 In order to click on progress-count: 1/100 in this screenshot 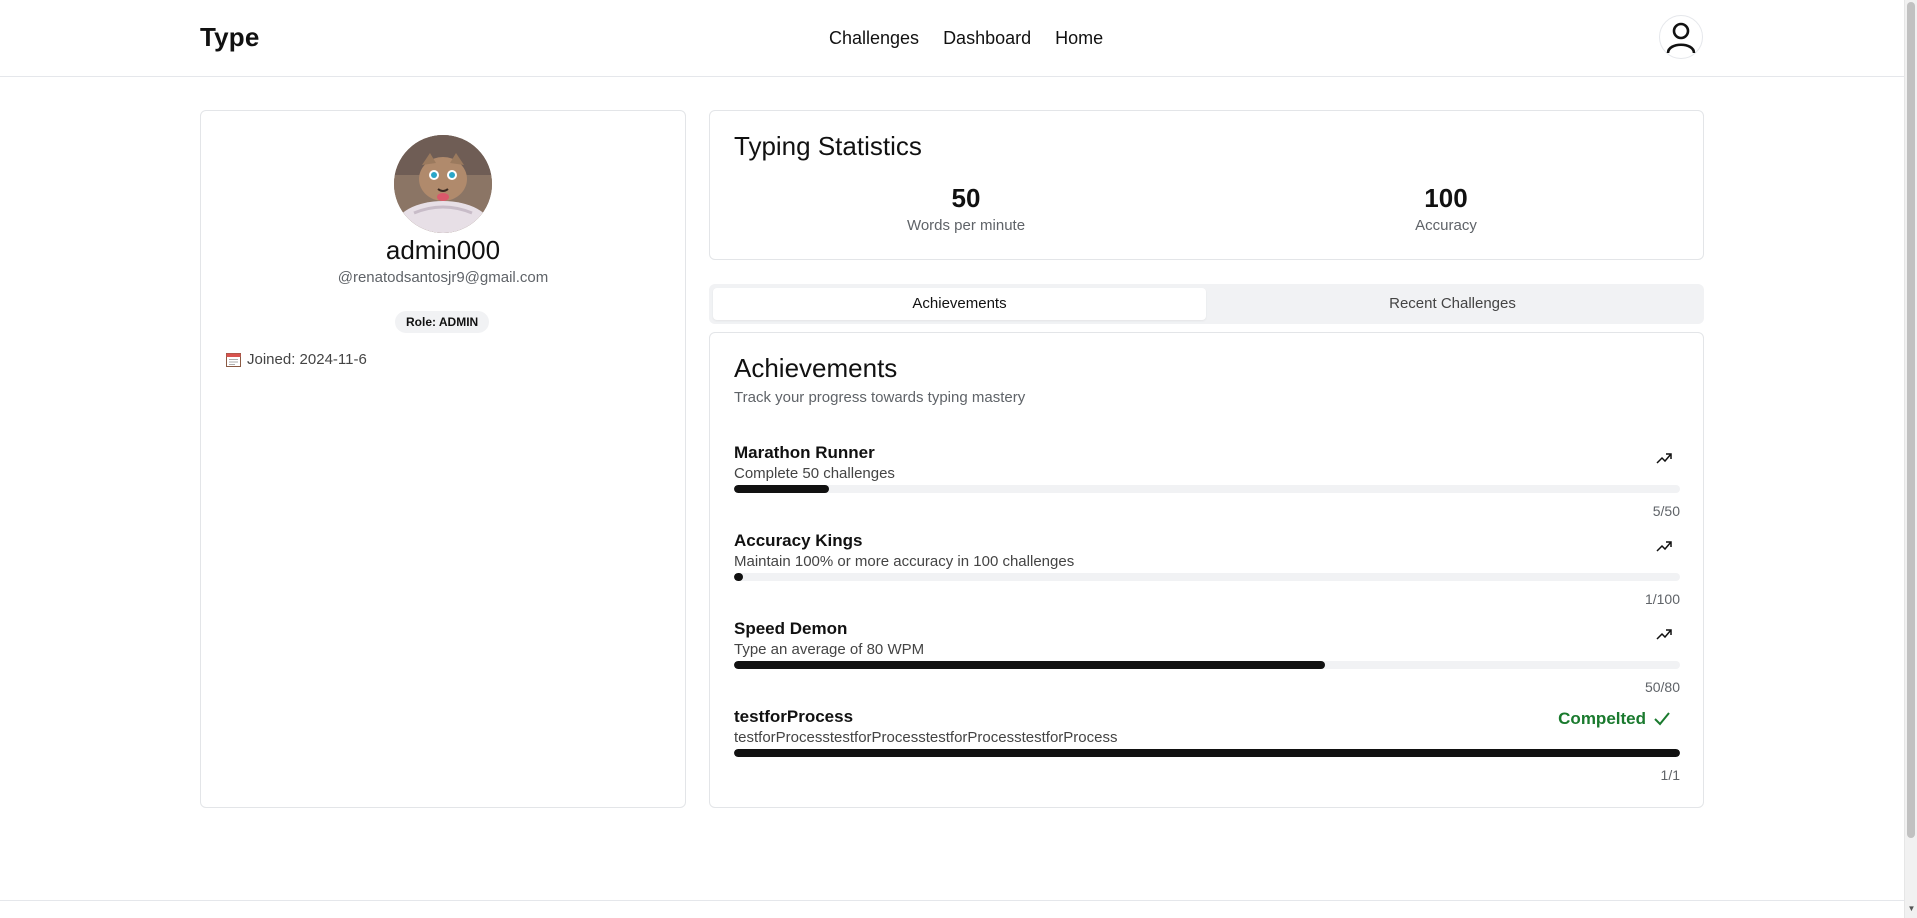, I will do `click(1662, 599)`.